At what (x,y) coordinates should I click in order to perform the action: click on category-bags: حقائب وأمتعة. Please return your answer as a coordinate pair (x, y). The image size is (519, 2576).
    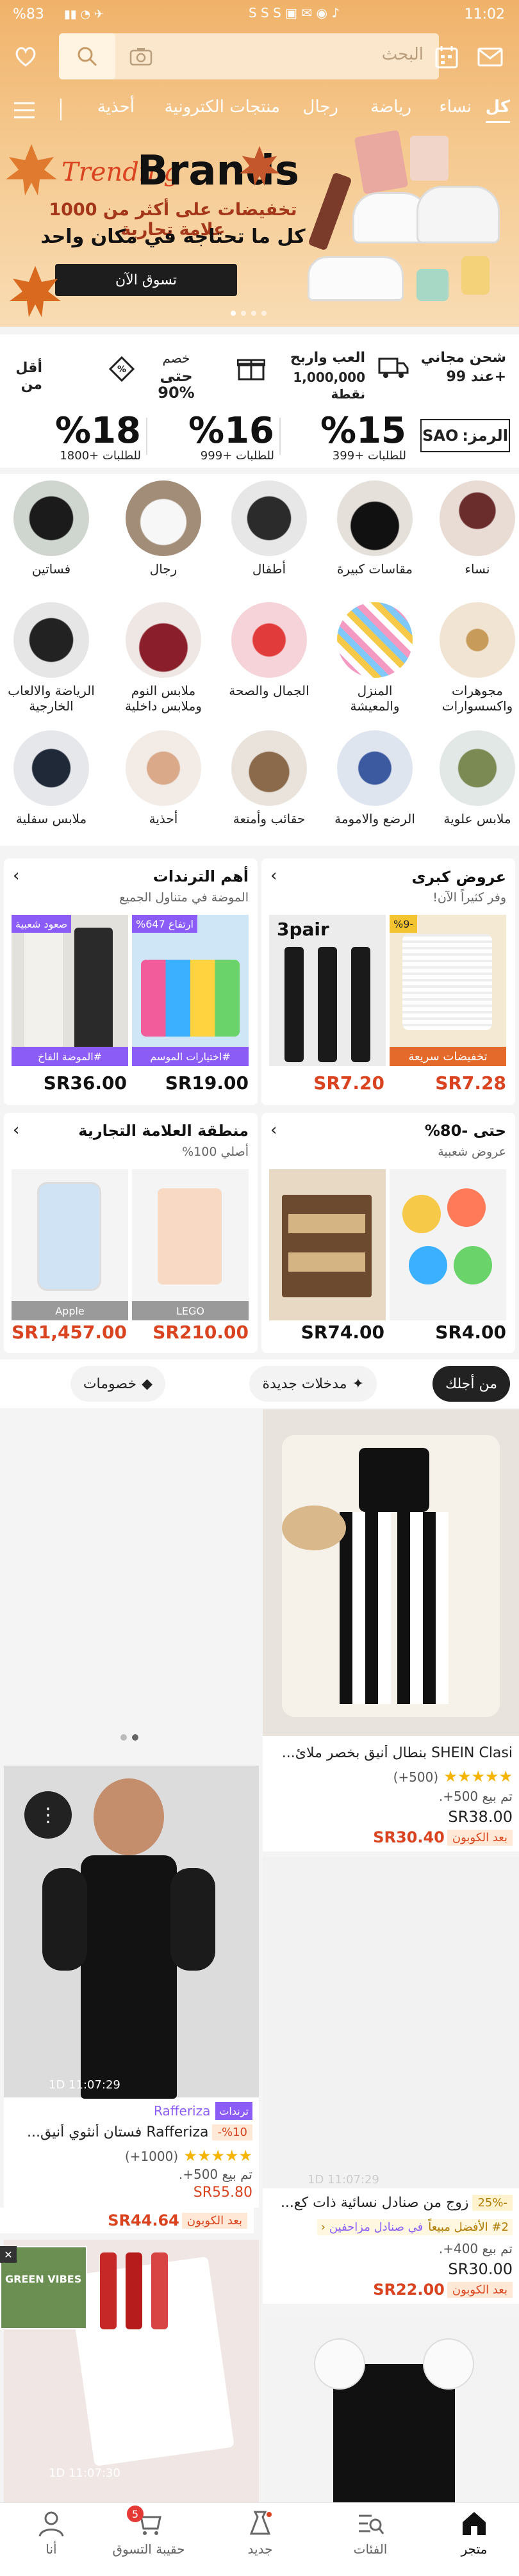
    Looking at the image, I should click on (269, 778).